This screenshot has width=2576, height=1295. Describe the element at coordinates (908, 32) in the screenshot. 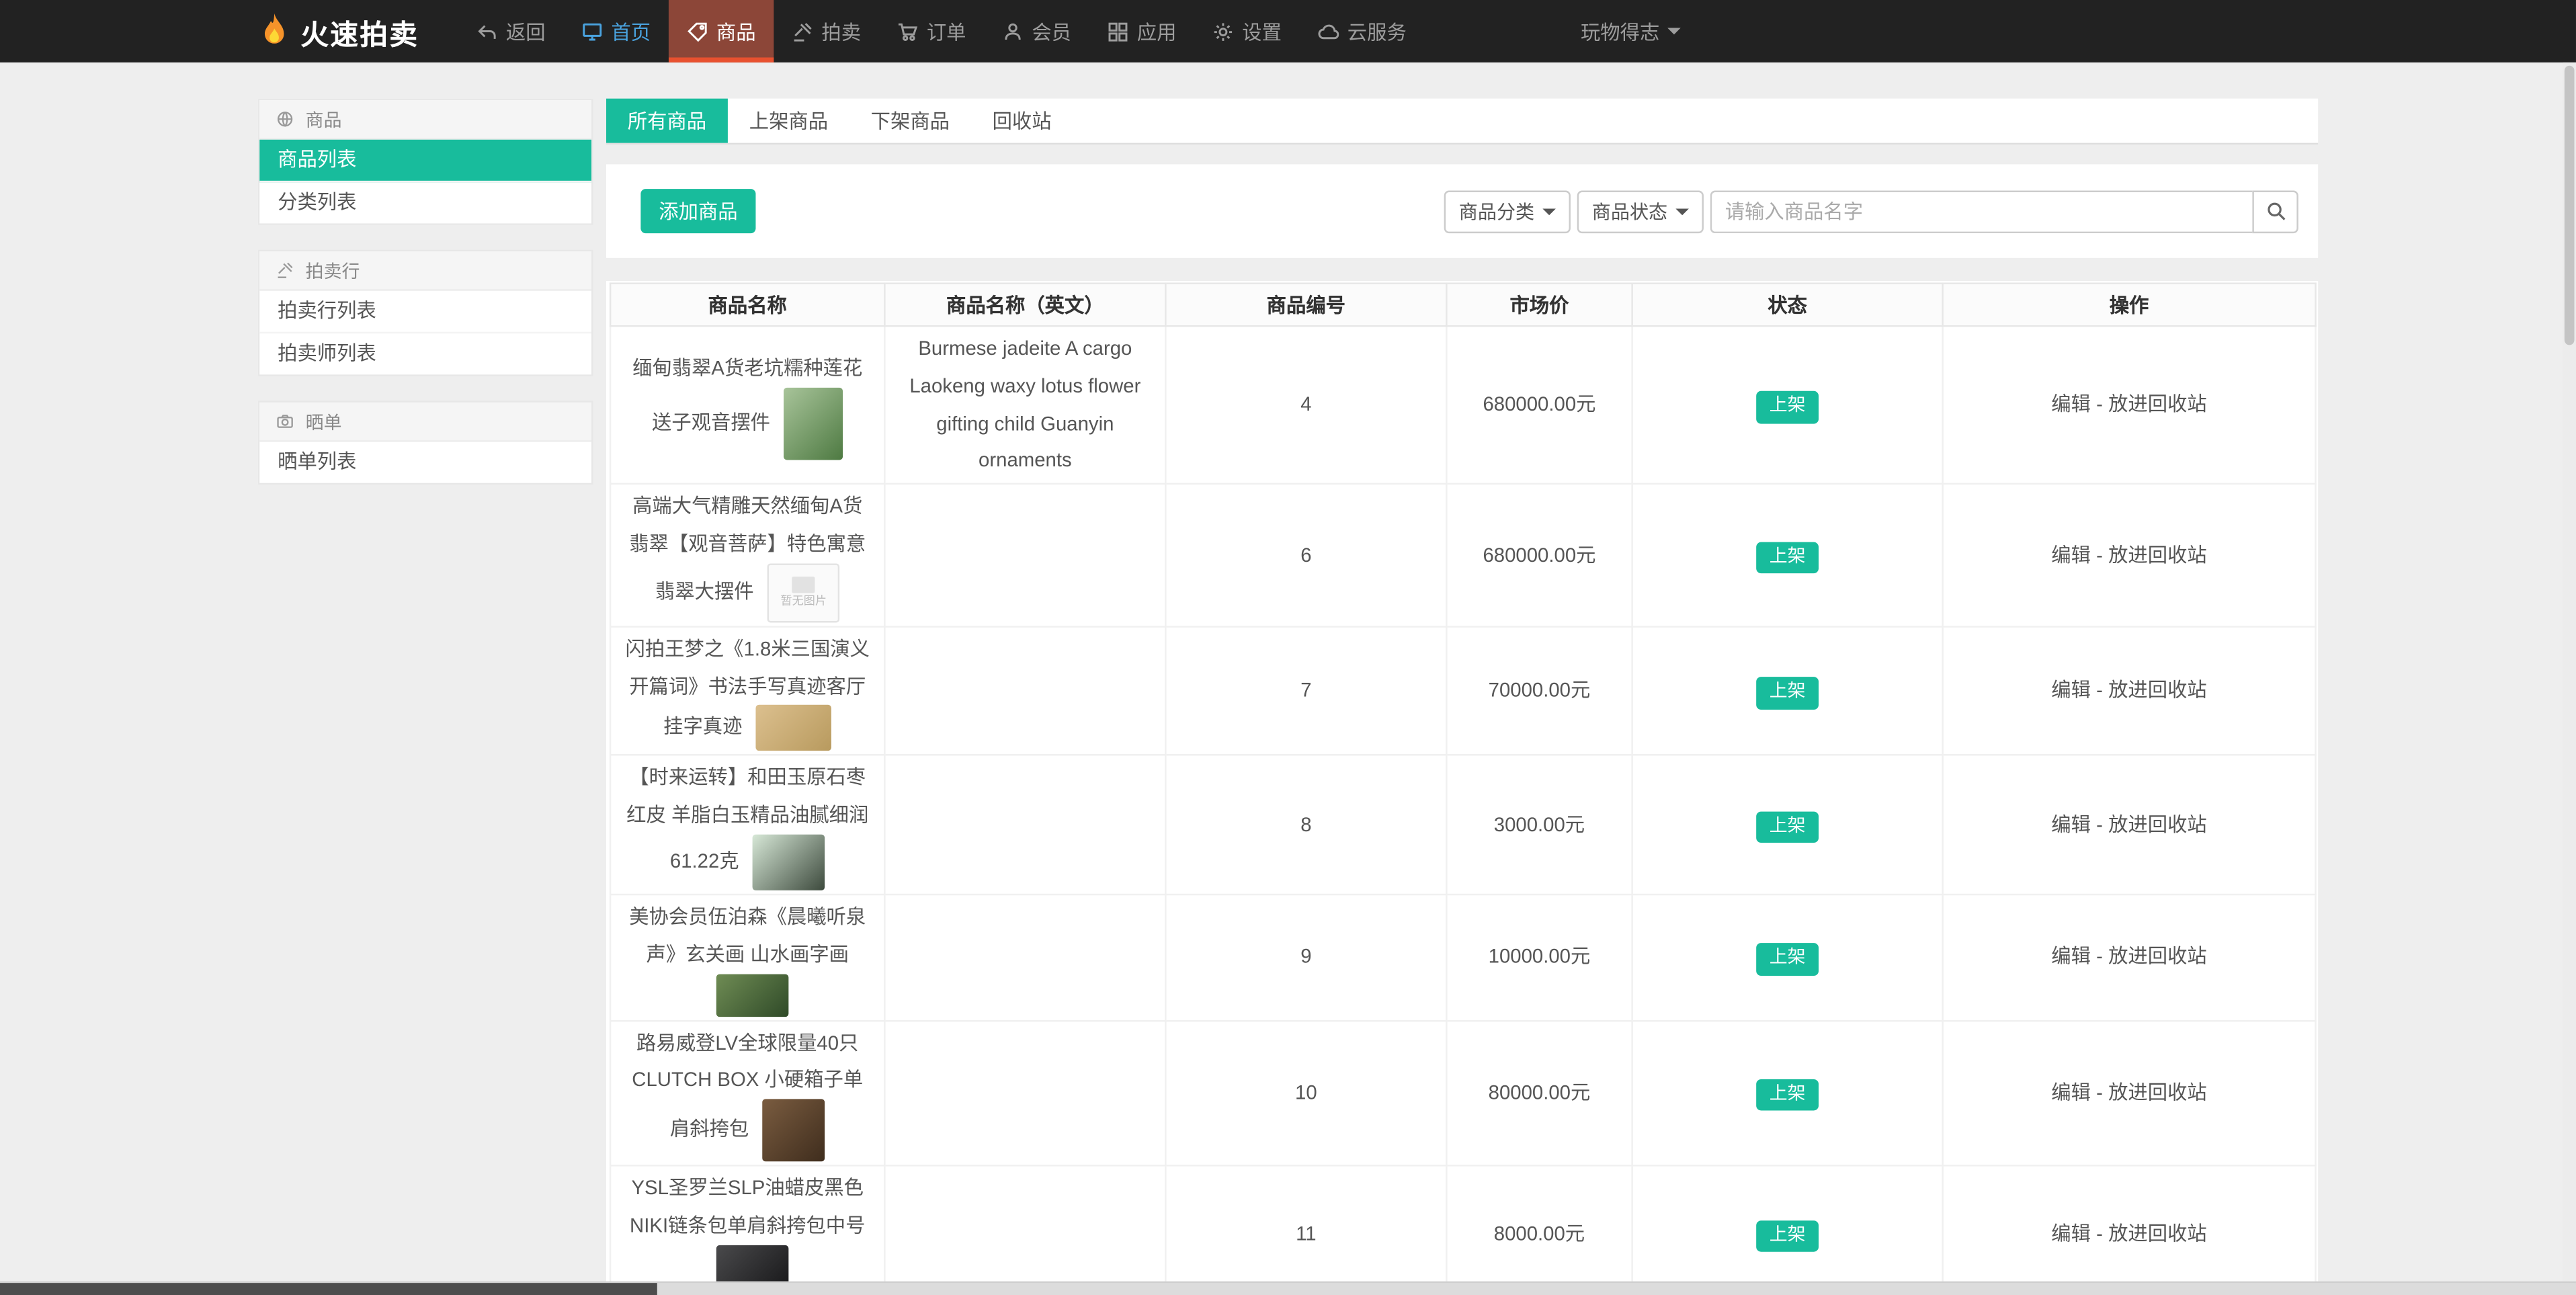

I see `cart-icon` at that location.